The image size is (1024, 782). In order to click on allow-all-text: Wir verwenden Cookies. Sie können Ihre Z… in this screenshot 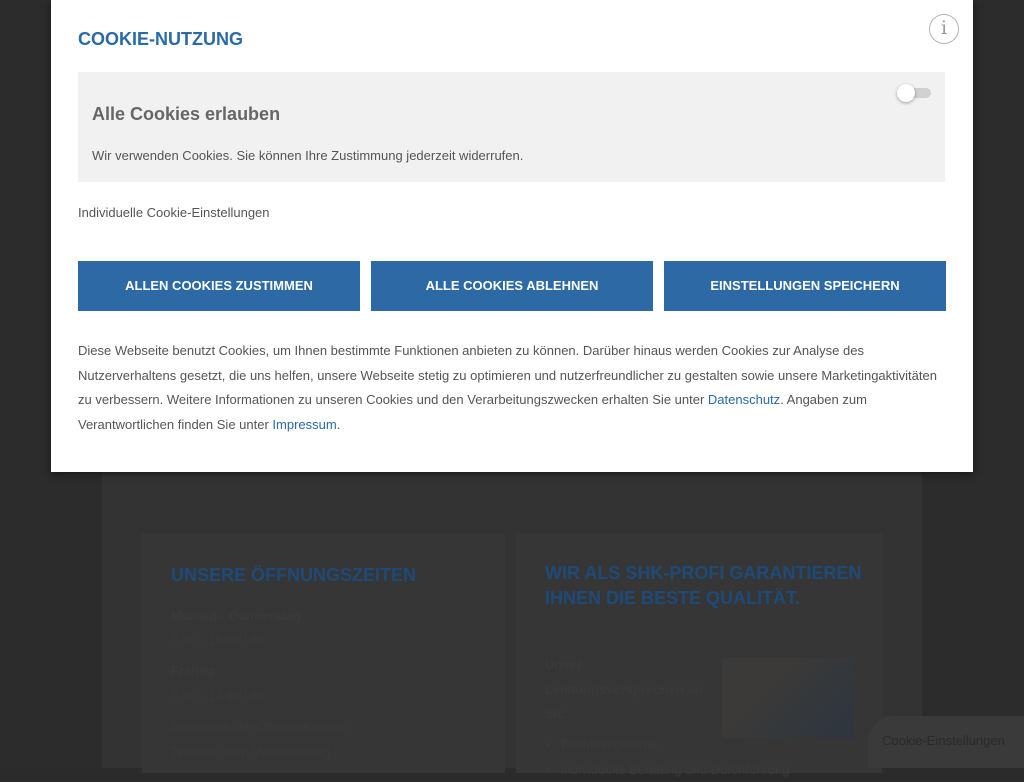, I will do `click(307, 155)`.